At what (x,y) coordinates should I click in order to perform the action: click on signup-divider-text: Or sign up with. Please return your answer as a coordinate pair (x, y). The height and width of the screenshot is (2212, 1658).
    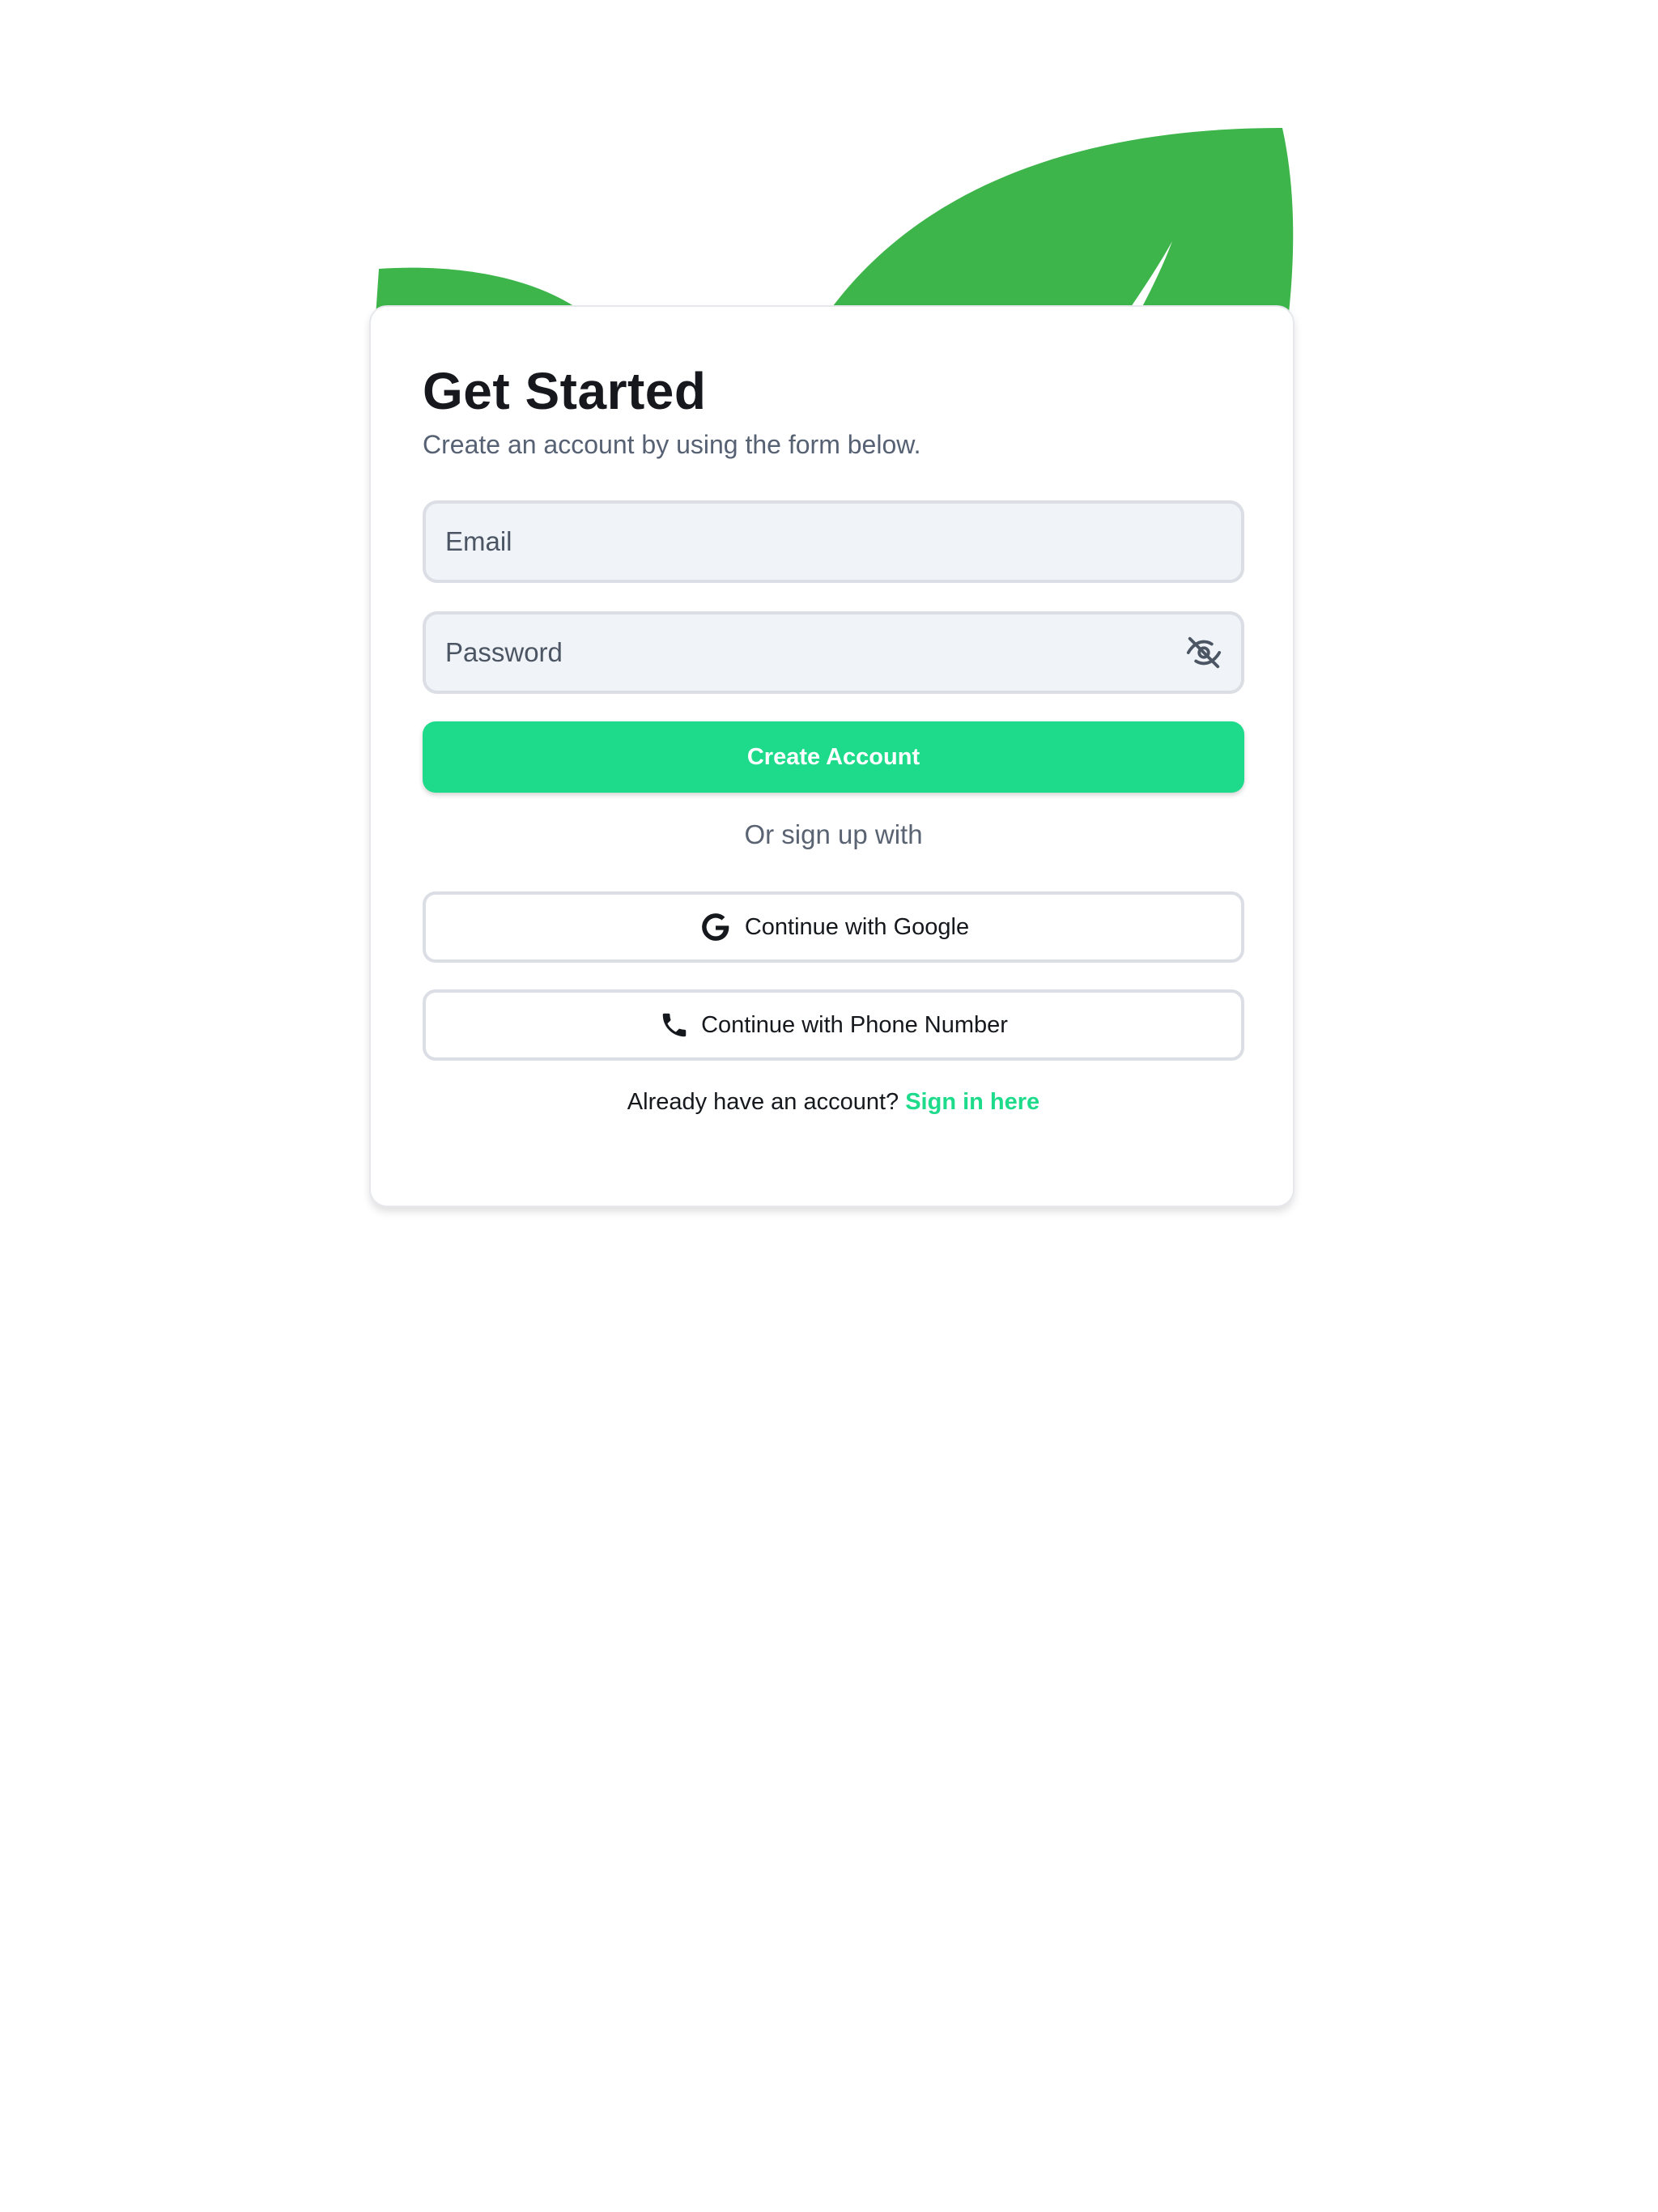
    Looking at the image, I should click on (833, 834).